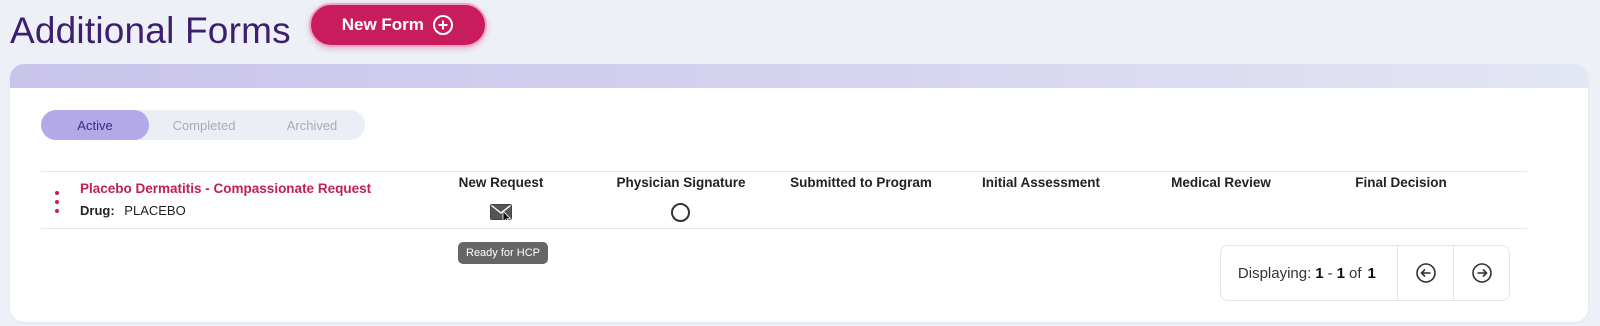 Image resolution: width=1600 pixels, height=326 pixels. I want to click on pagination-text: Displaying: 1 - 1 of 1, so click(1309, 273).